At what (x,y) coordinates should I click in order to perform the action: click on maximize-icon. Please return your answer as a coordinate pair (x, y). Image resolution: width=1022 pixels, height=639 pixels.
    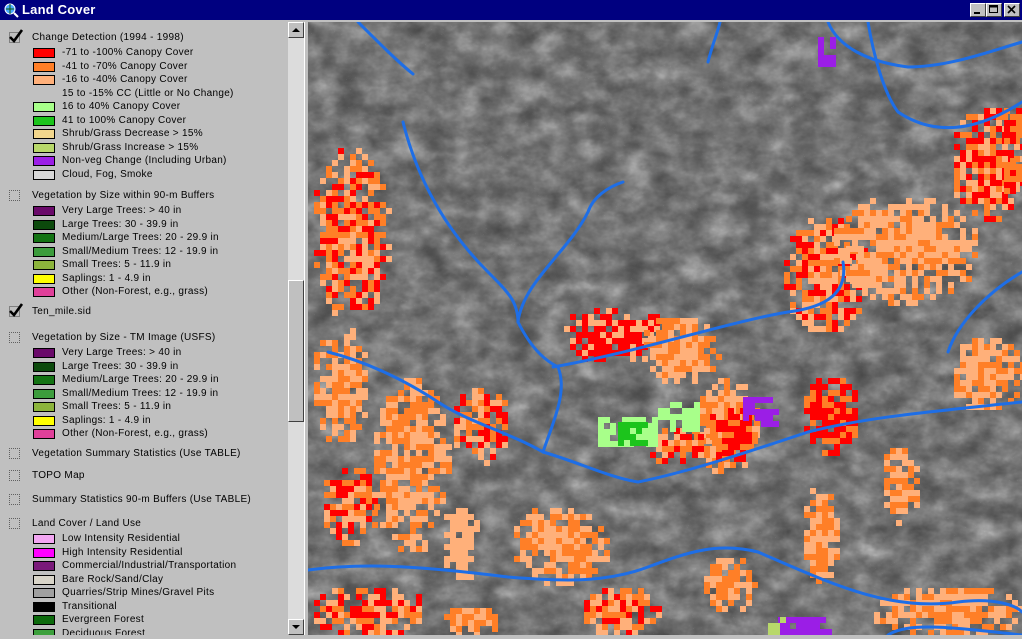
    Looking at the image, I should click on (993, 9).